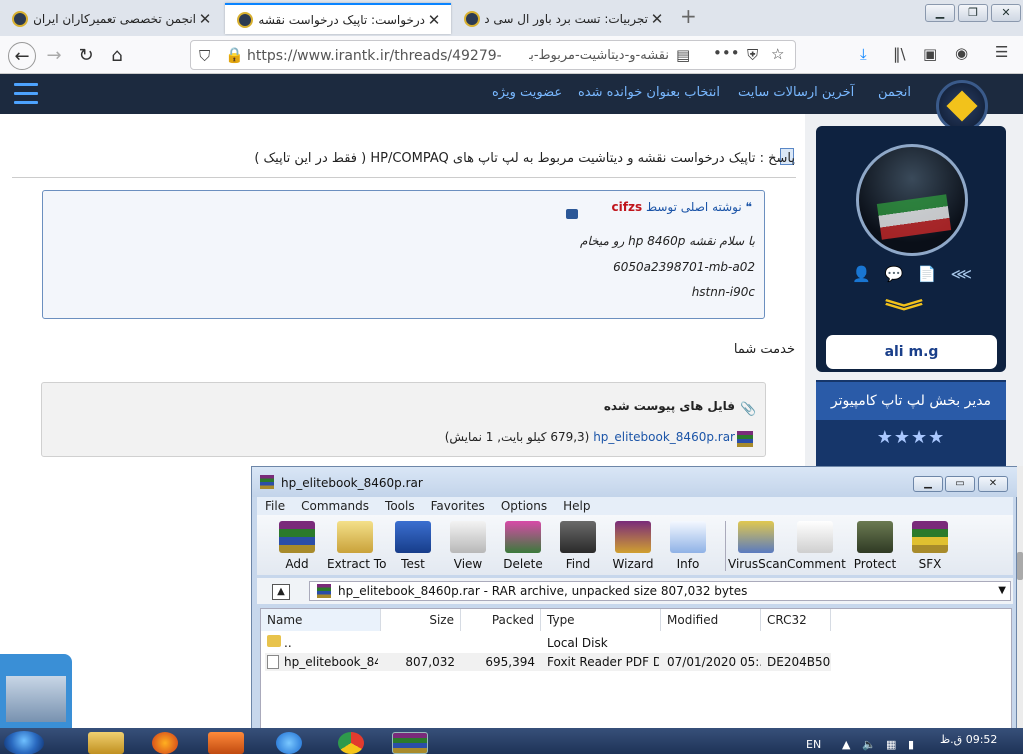  I want to click on sfx-button: SFX, so click(930, 546).